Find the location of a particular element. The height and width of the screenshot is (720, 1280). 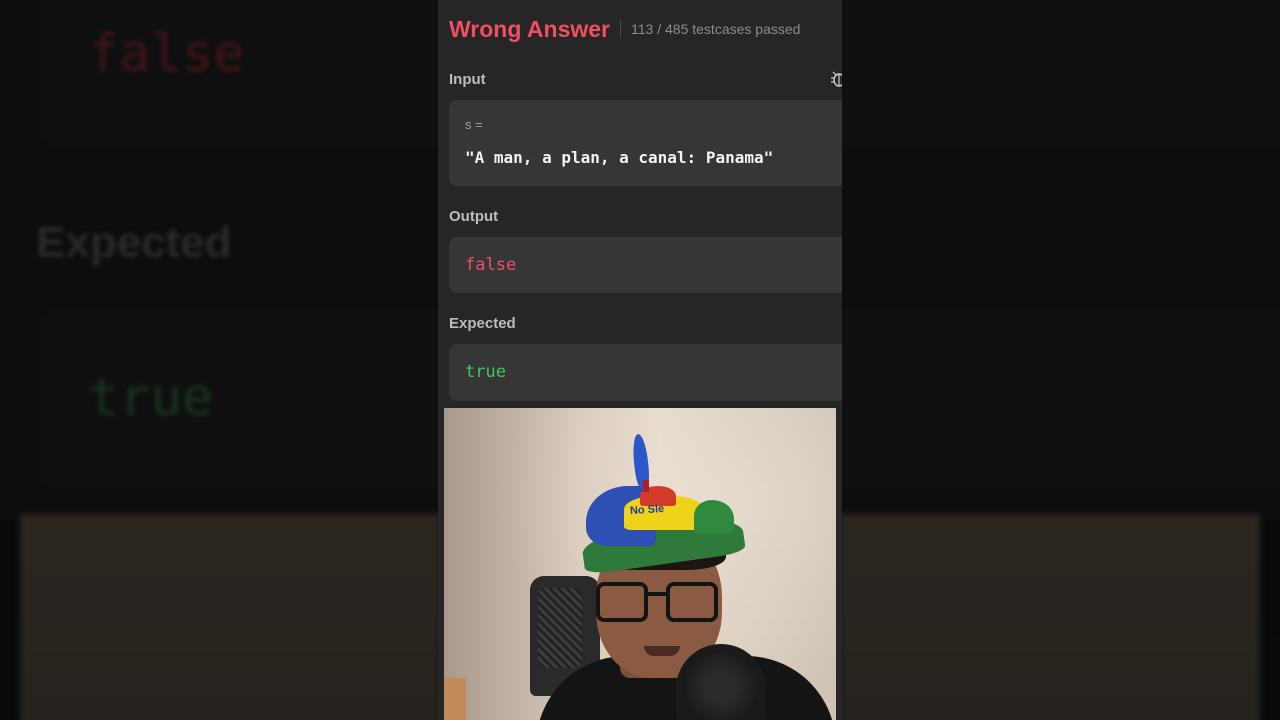

result-status: Wrong Answer is located at coordinates (530, 28).